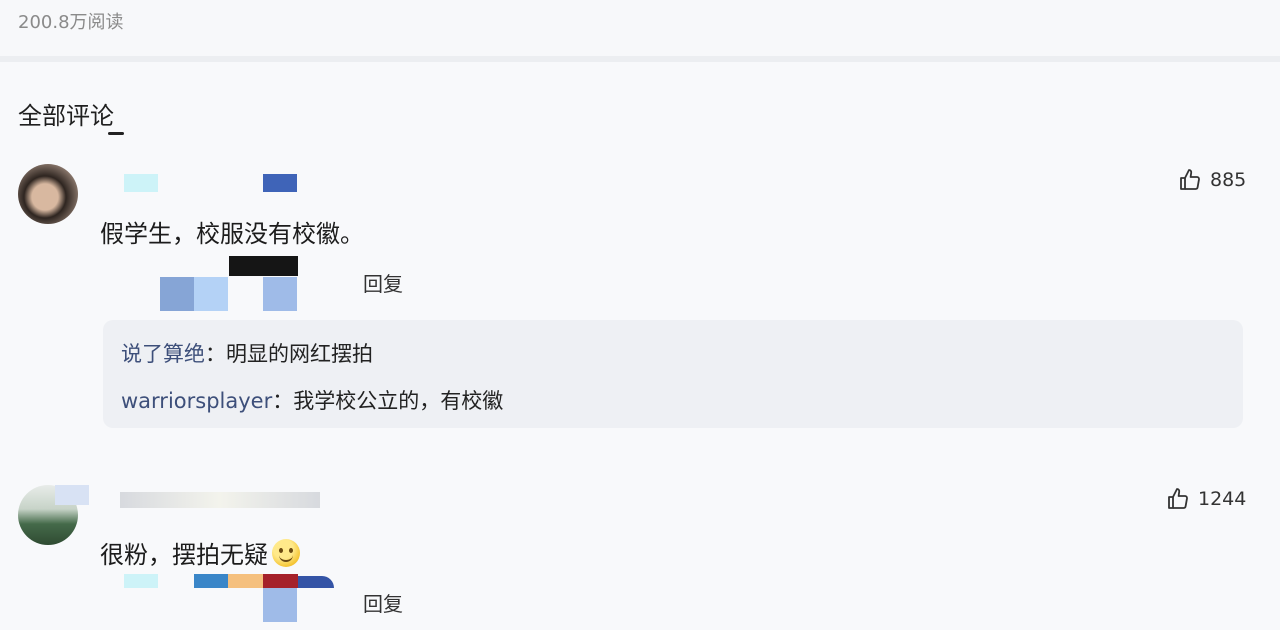 This screenshot has height=630, width=1280. Describe the element at coordinates (163, 354) in the screenshot. I see `reply-username: 说了算绝` at that location.